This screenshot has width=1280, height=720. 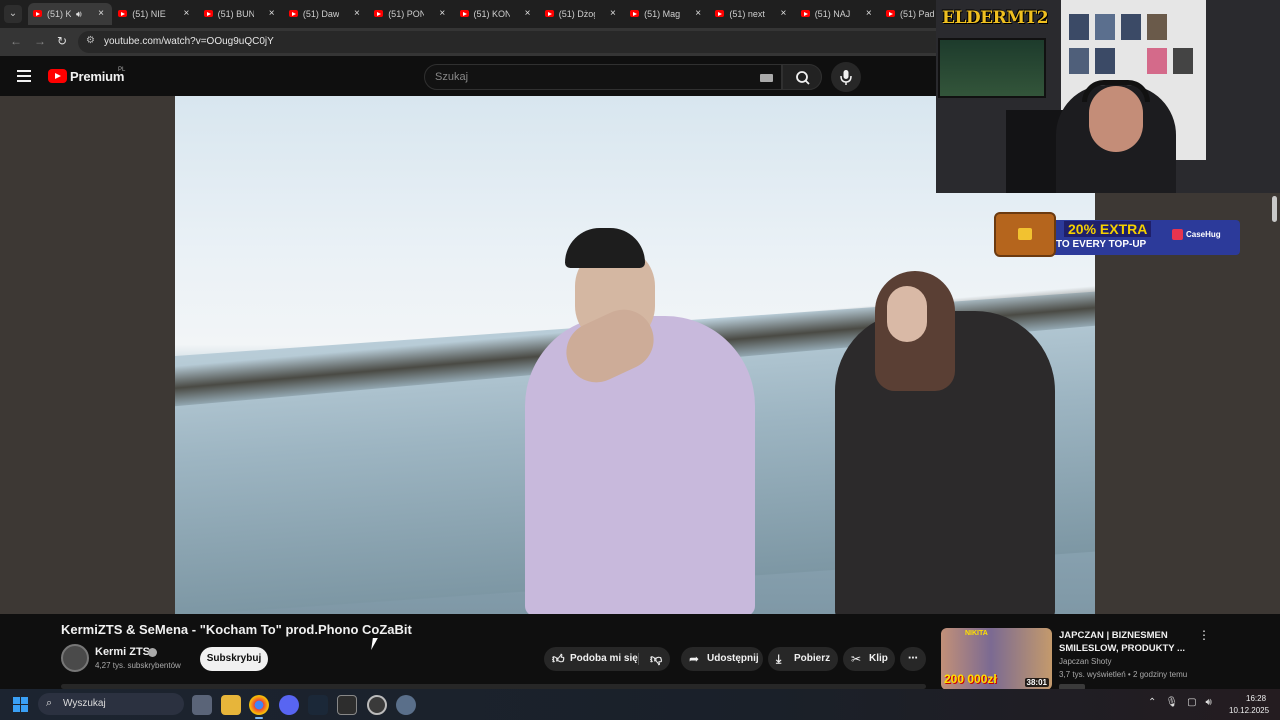 I want to click on search-icon, so click(x=803, y=78).